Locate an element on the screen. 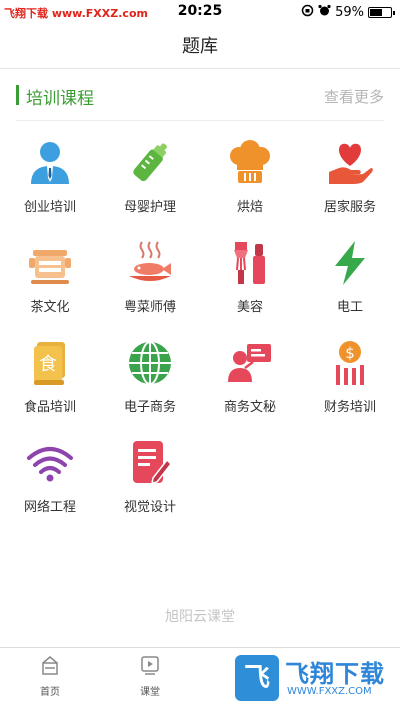 This screenshot has width=400, height=710. footer-brand: 旭阳云课堂 is located at coordinates (200, 617).